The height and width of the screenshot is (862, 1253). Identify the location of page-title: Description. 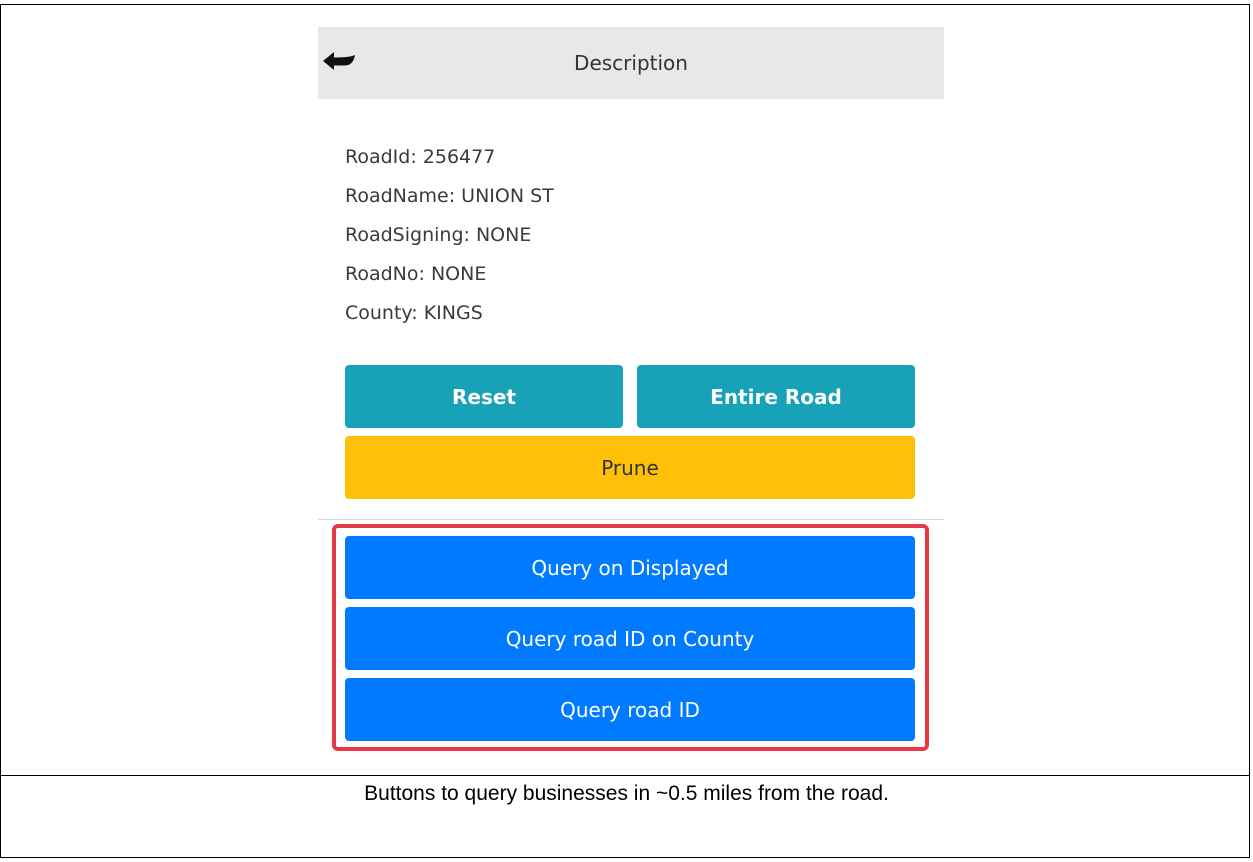
(631, 63).